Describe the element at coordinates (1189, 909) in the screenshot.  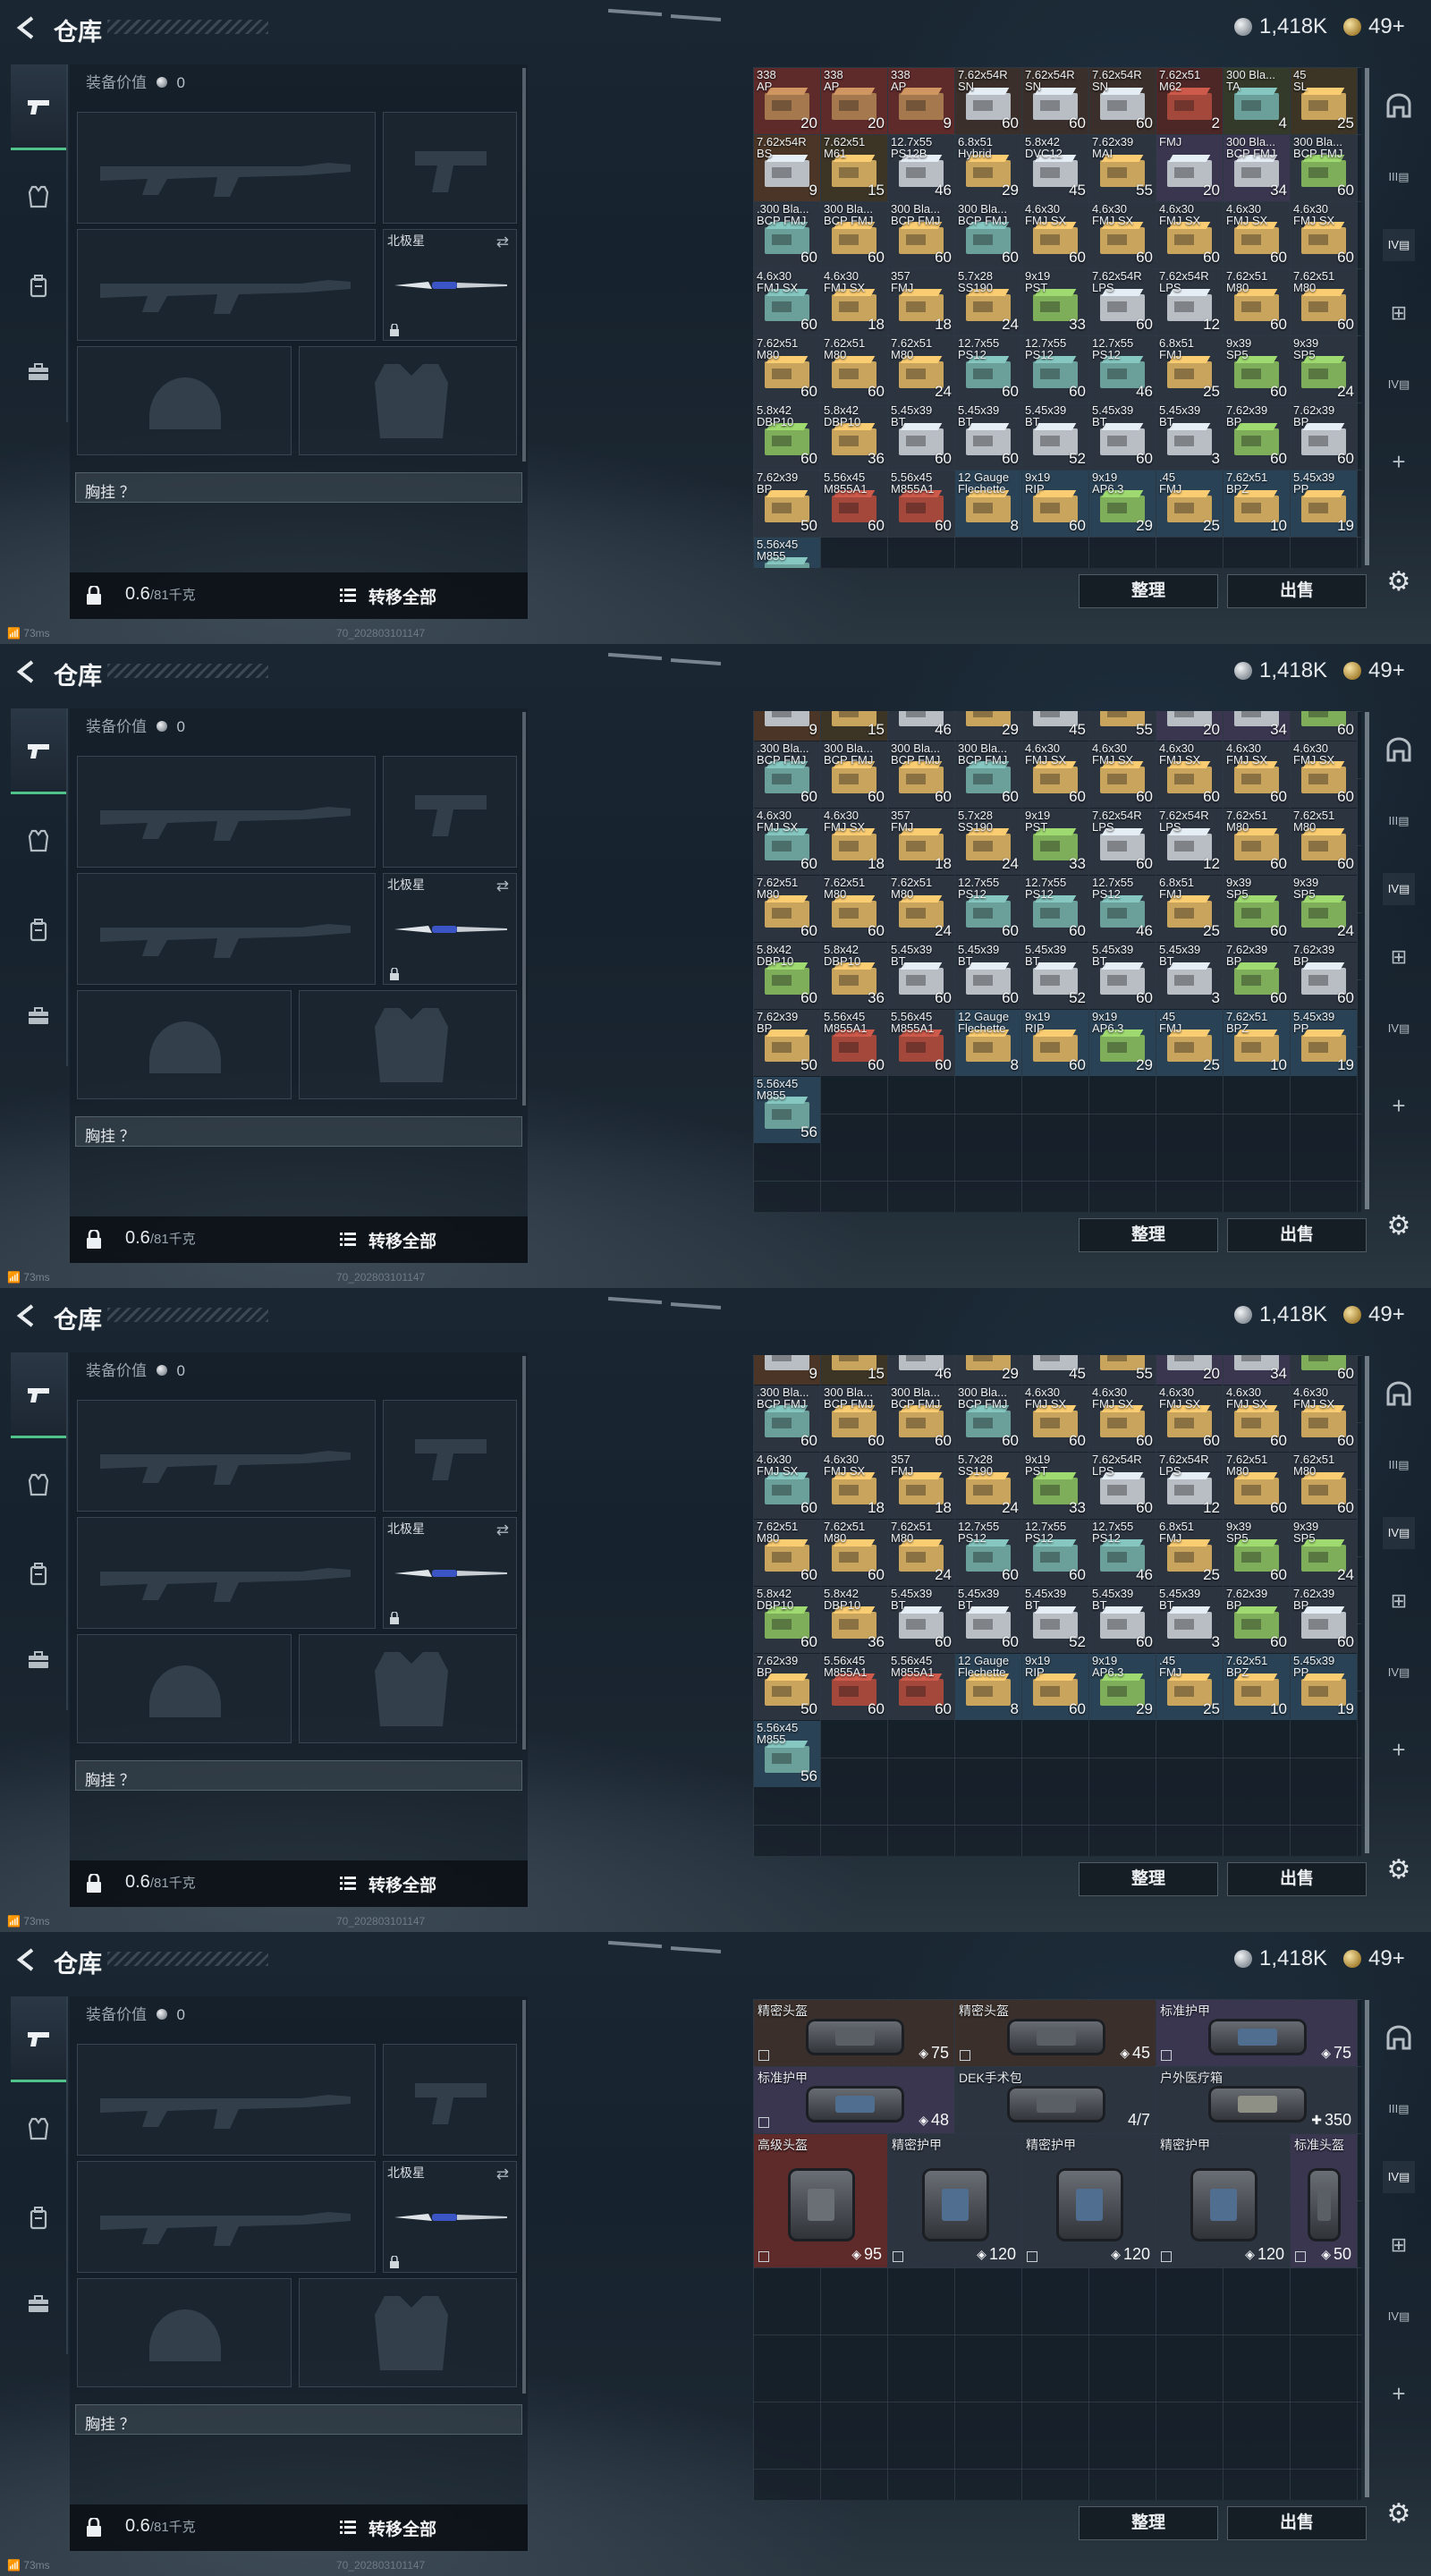
I see `ammo-item: 6.8x51 FMJ 25` at that location.